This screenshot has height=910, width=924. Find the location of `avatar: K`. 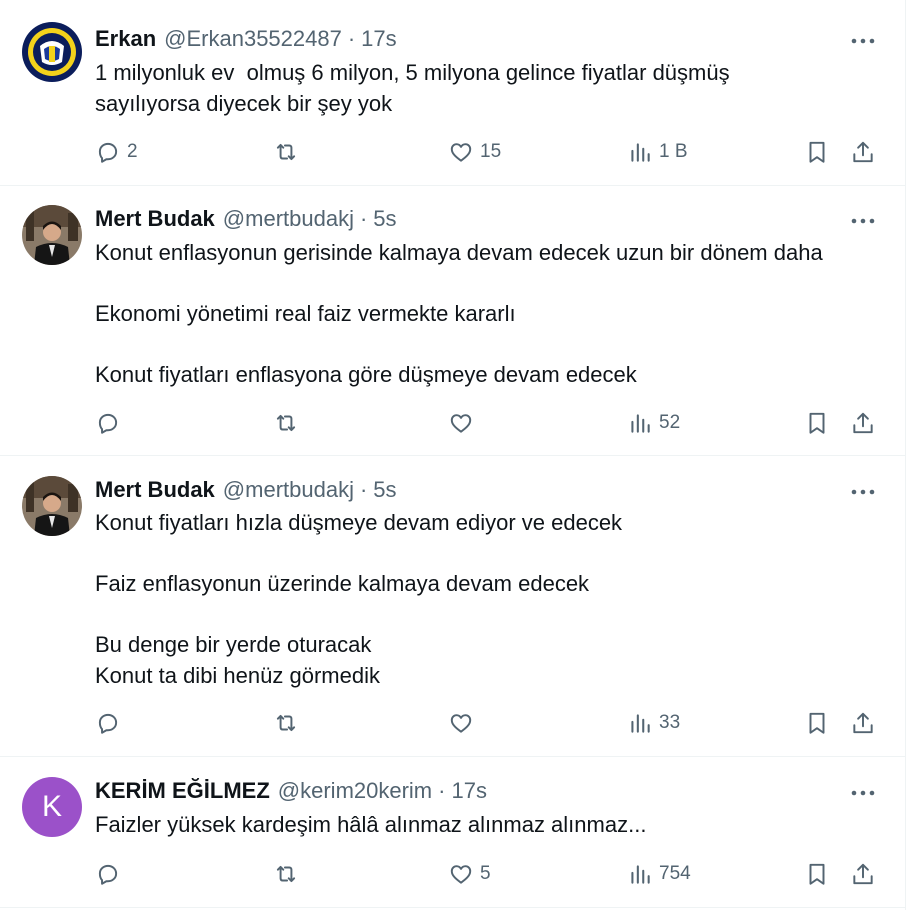

avatar: K is located at coordinates (52, 807).